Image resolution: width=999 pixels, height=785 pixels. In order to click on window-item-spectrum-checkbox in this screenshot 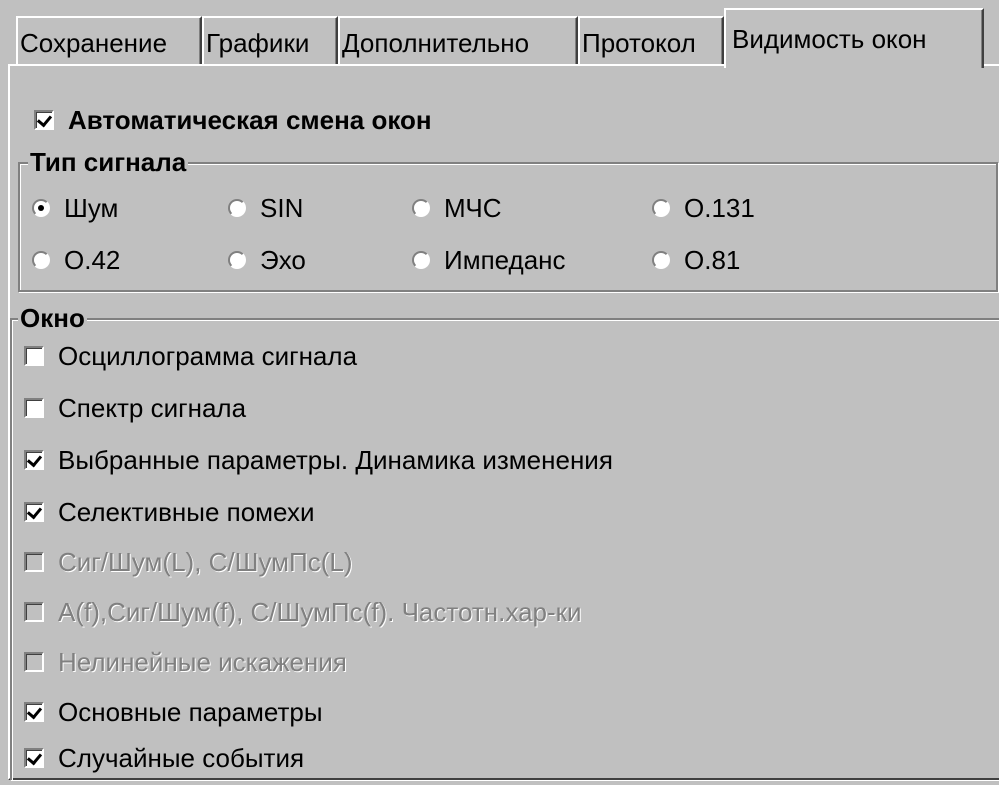, I will do `click(34, 408)`.